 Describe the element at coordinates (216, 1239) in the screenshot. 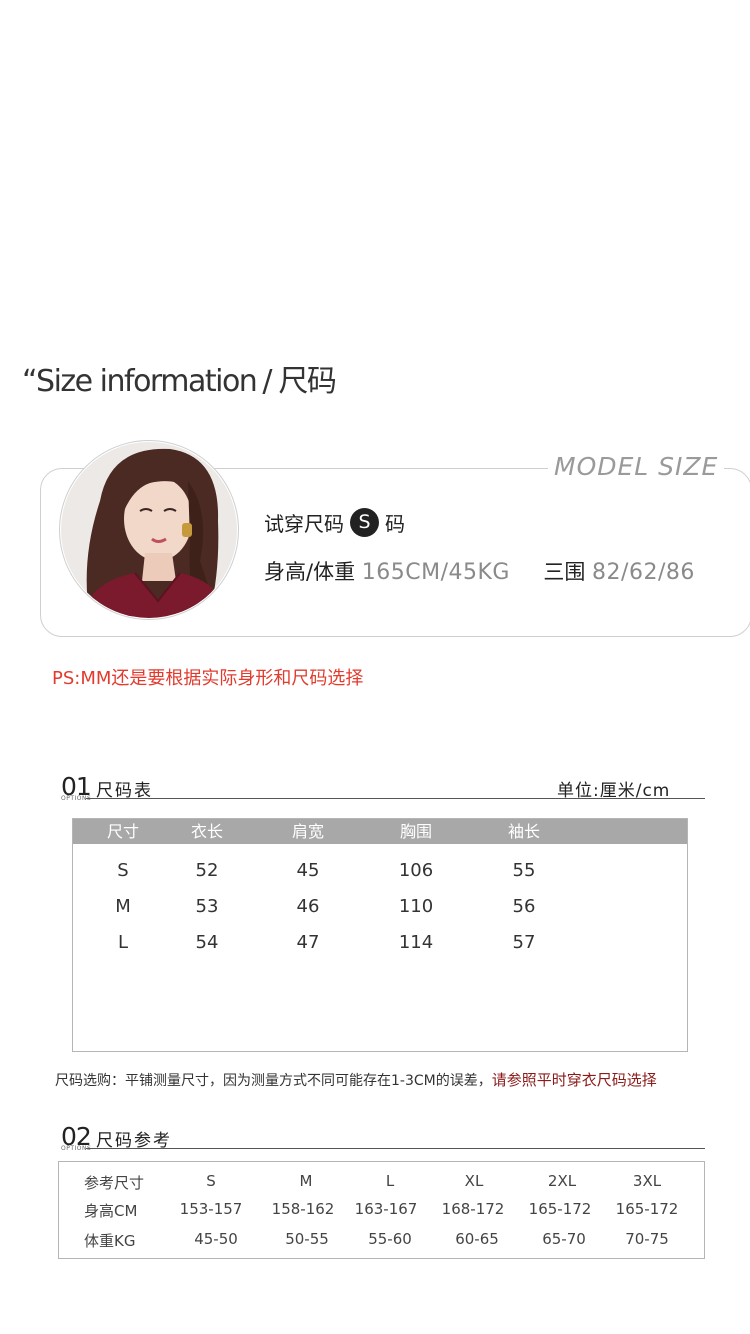

I see `ref-cell: 45-50` at that location.